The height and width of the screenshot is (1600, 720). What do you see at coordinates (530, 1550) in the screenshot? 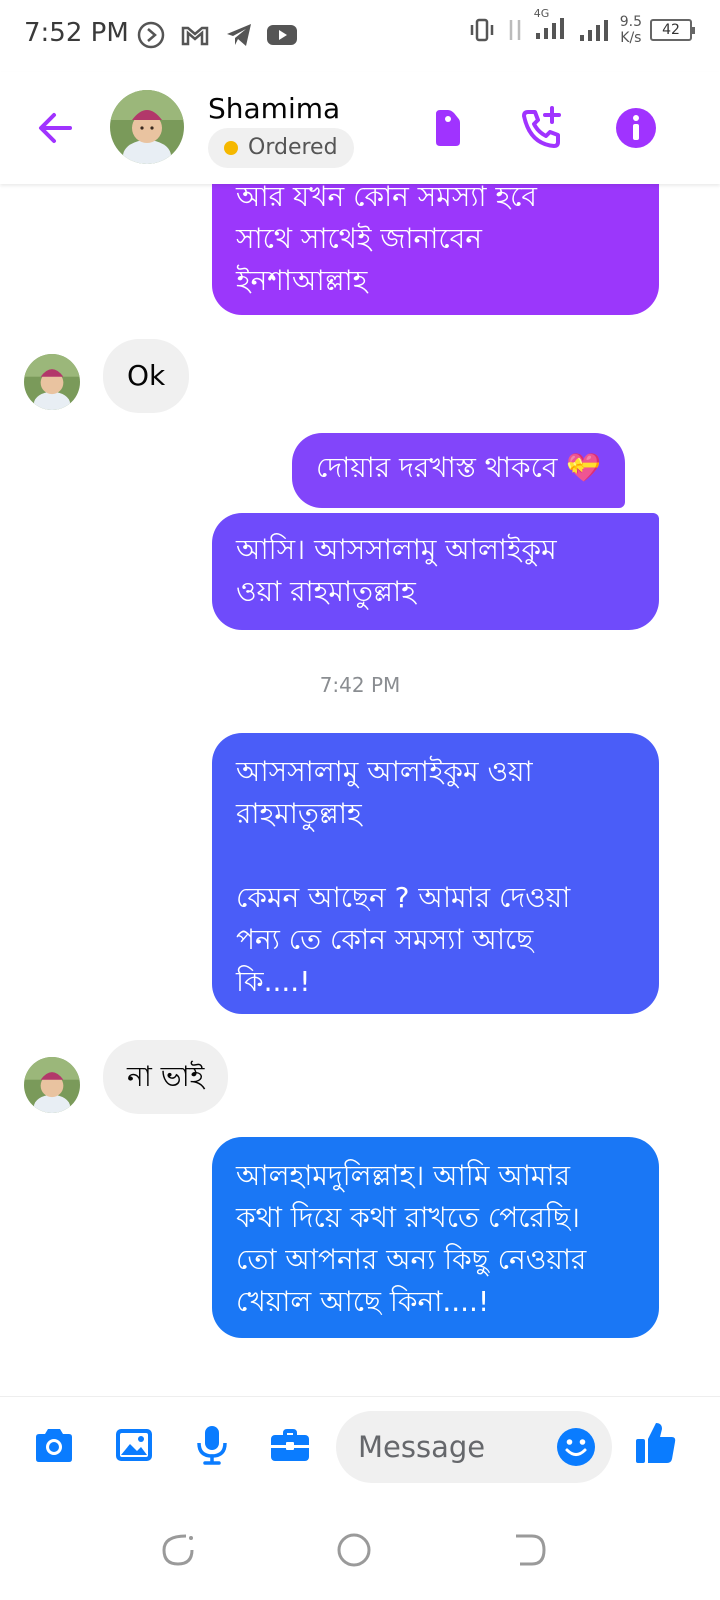
I see `back-nav-icon` at bounding box center [530, 1550].